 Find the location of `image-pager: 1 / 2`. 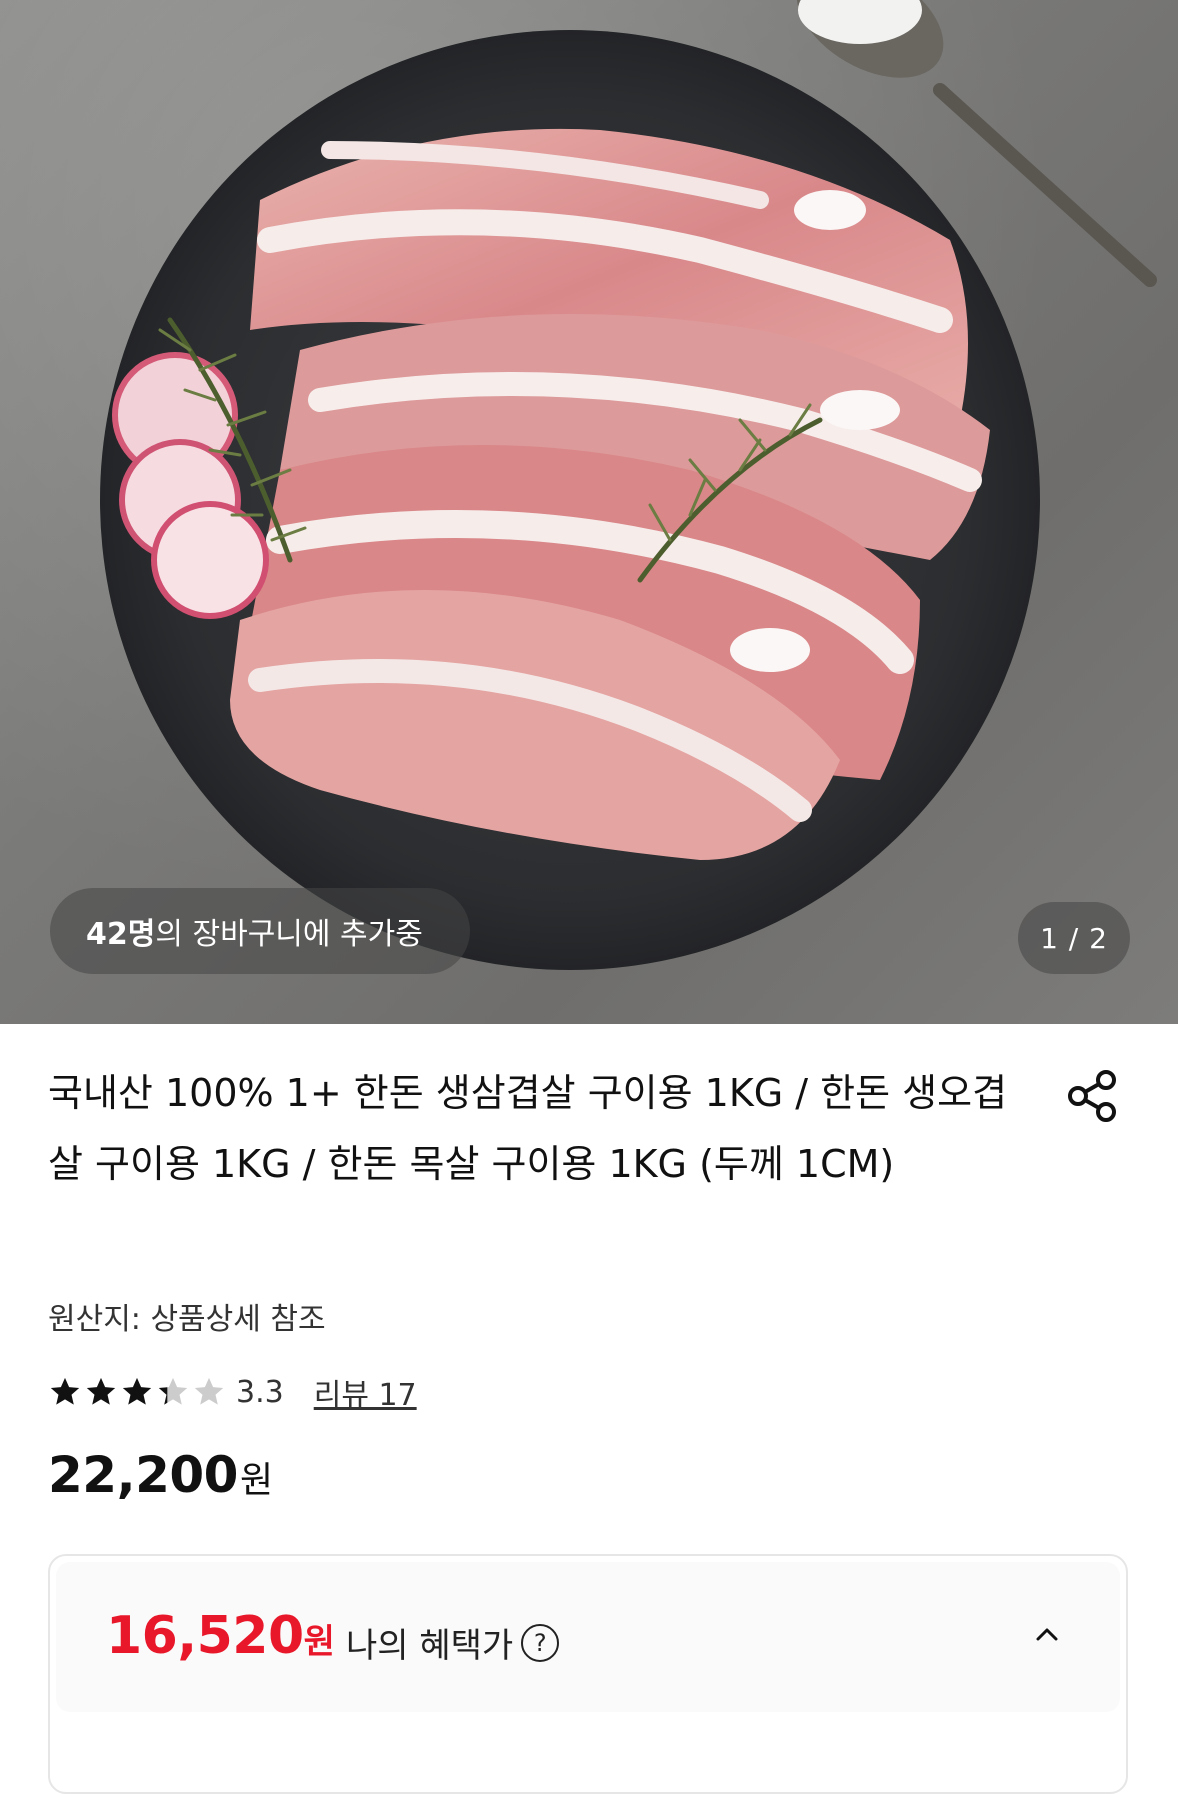

image-pager: 1 / 2 is located at coordinates (1074, 938).